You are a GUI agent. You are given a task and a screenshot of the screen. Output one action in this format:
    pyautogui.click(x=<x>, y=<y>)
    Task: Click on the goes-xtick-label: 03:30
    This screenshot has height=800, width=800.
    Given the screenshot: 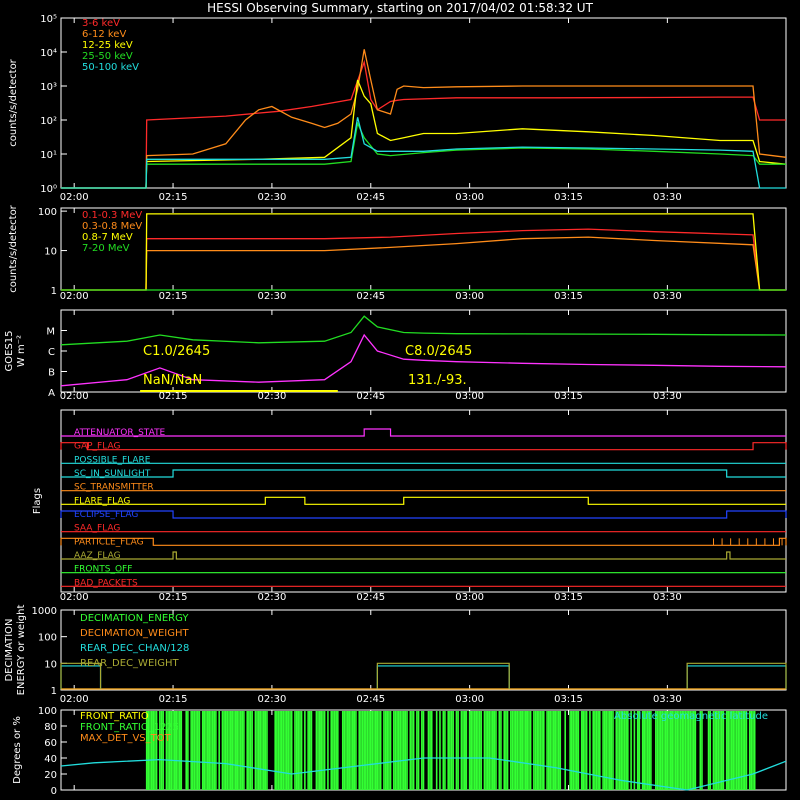 What is the action you would take?
    pyautogui.click(x=667, y=396)
    